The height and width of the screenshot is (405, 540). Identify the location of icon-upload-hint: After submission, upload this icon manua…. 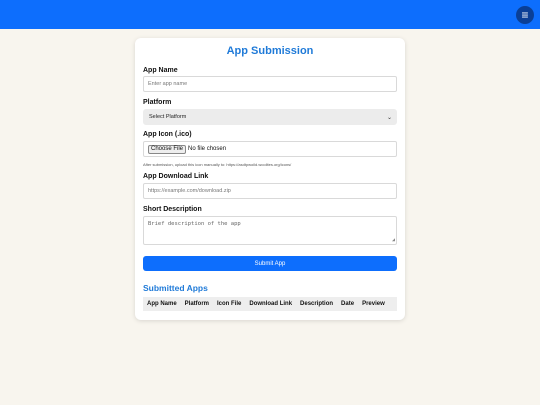
(217, 164).